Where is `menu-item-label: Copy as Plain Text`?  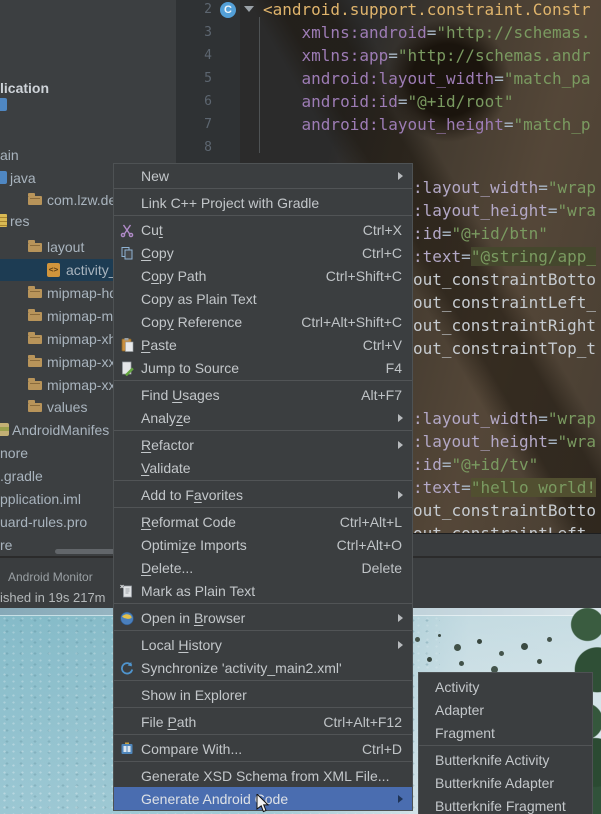 menu-item-label: Copy as Plain Text is located at coordinates (199, 298).